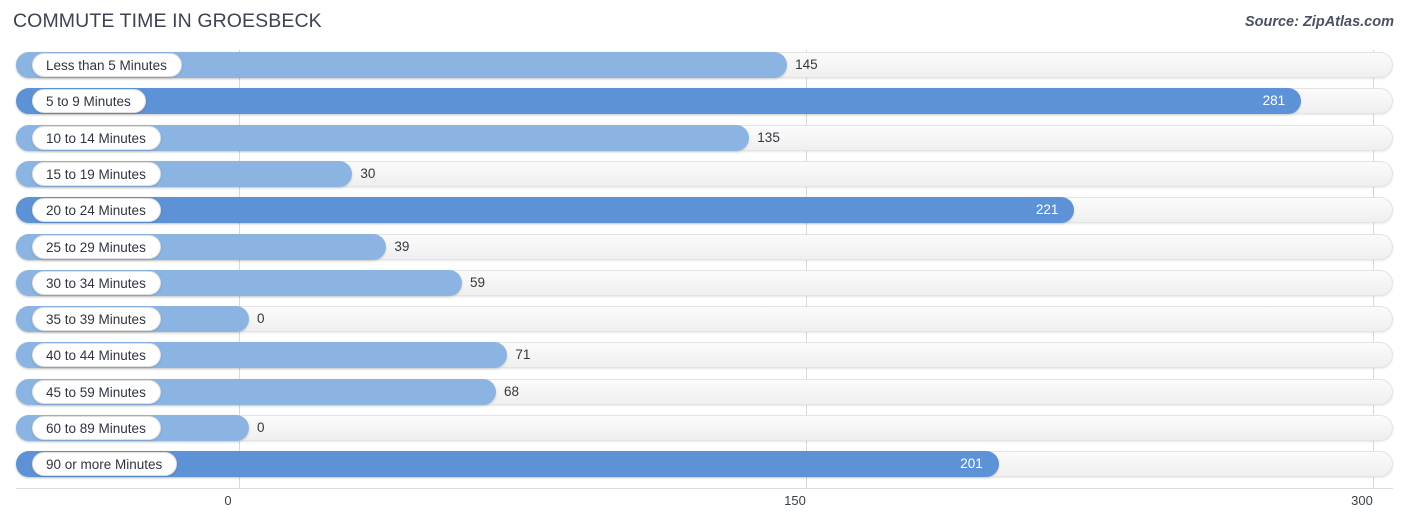 The width and height of the screenshot is (1406, 523). What do you see at coordinates (402, 246) in the screenshot?
I see `value-label: 39` at bounding box center [402, 246].